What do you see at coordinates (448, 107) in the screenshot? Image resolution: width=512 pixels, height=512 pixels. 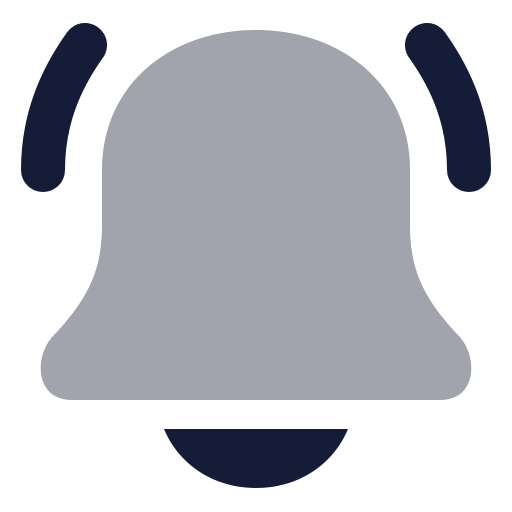 I see `ring-wave-right` at bounding box center [448, 107].